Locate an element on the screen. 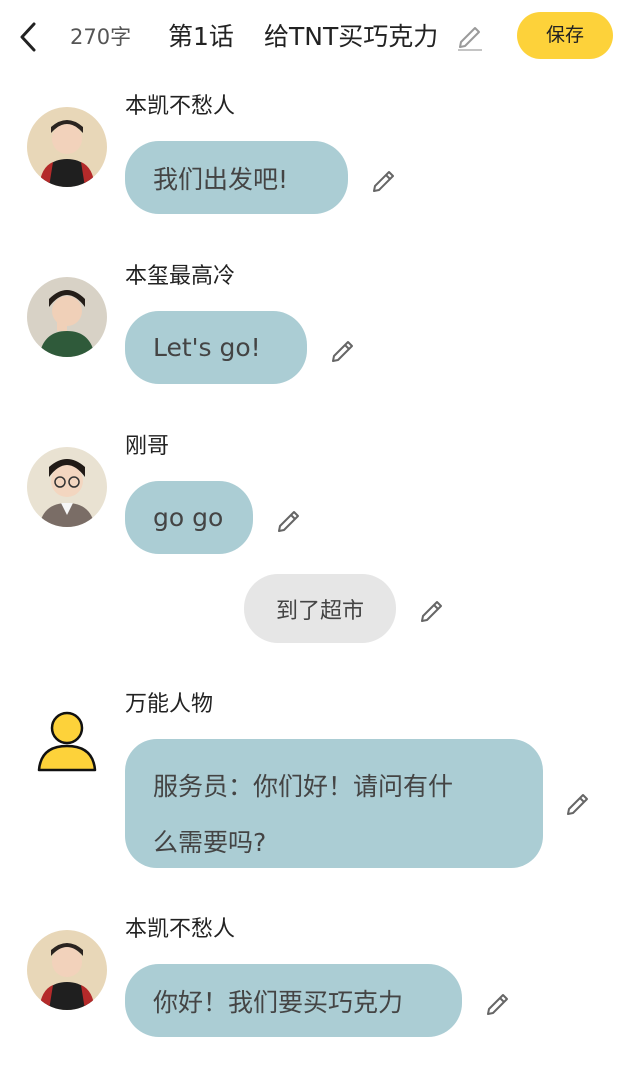 The height and width of the screenshot is (1078, 640). chat-bubble: 我们出发吧! is located at coordinates (236, 177).